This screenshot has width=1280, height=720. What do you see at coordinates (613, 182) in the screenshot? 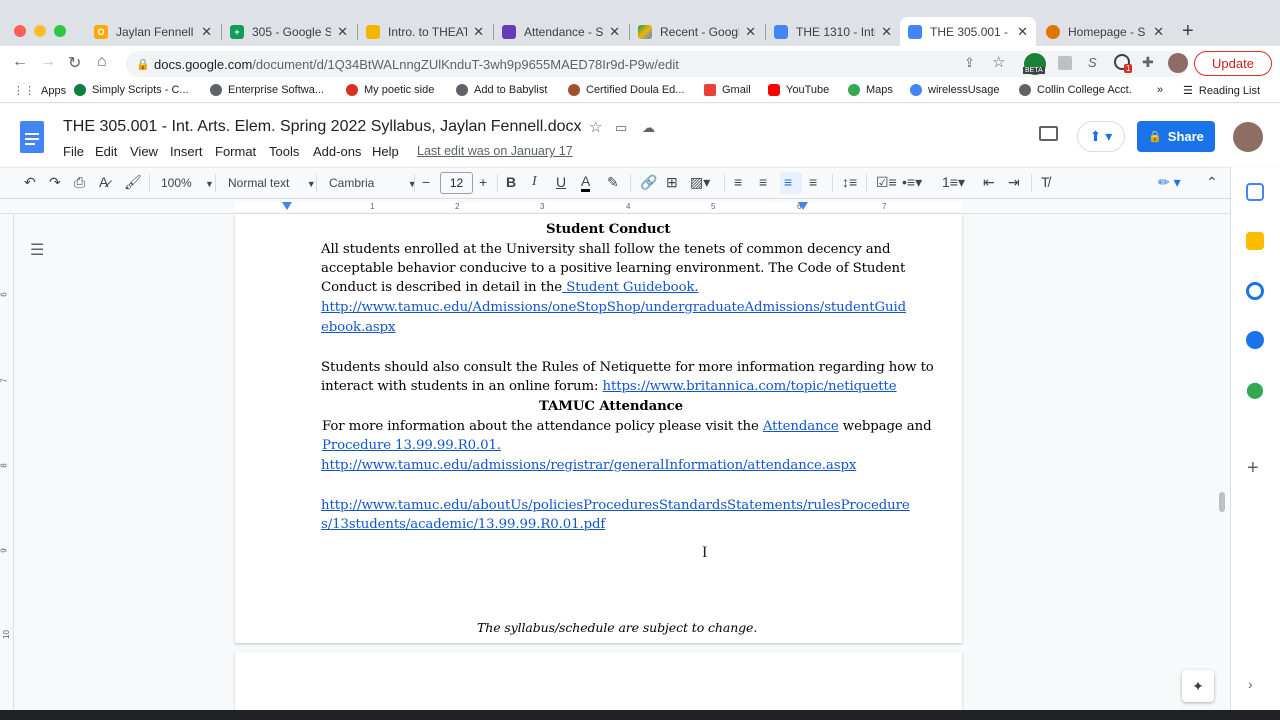
I see `highlight-icon: ✎` at bounding box center [613, 182].